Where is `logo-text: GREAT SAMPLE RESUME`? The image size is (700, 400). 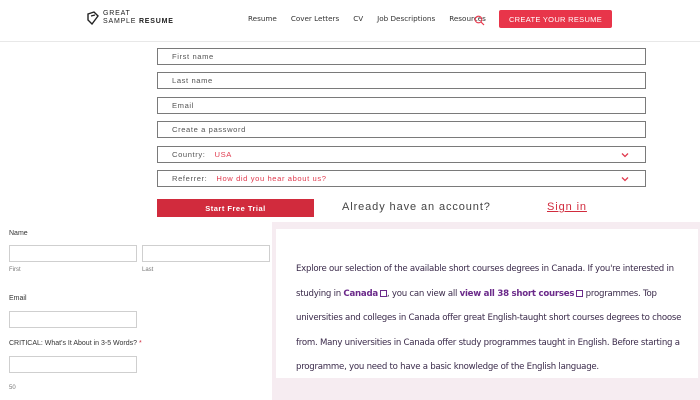 logo-text: GREAT SAMPLE RESUME is located at coordinates (138, 17).